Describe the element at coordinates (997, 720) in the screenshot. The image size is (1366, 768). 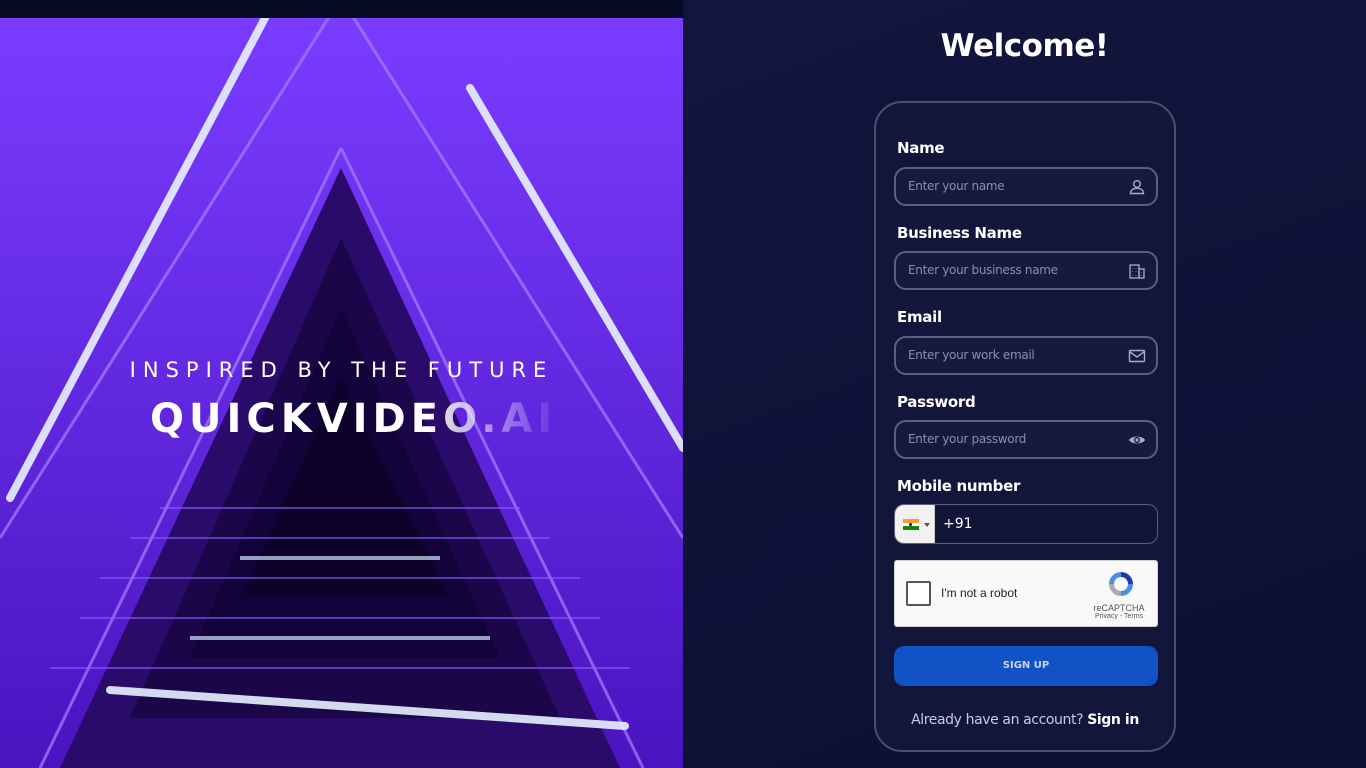
I see `signin-prompt-text: Already have an account?` at that location.